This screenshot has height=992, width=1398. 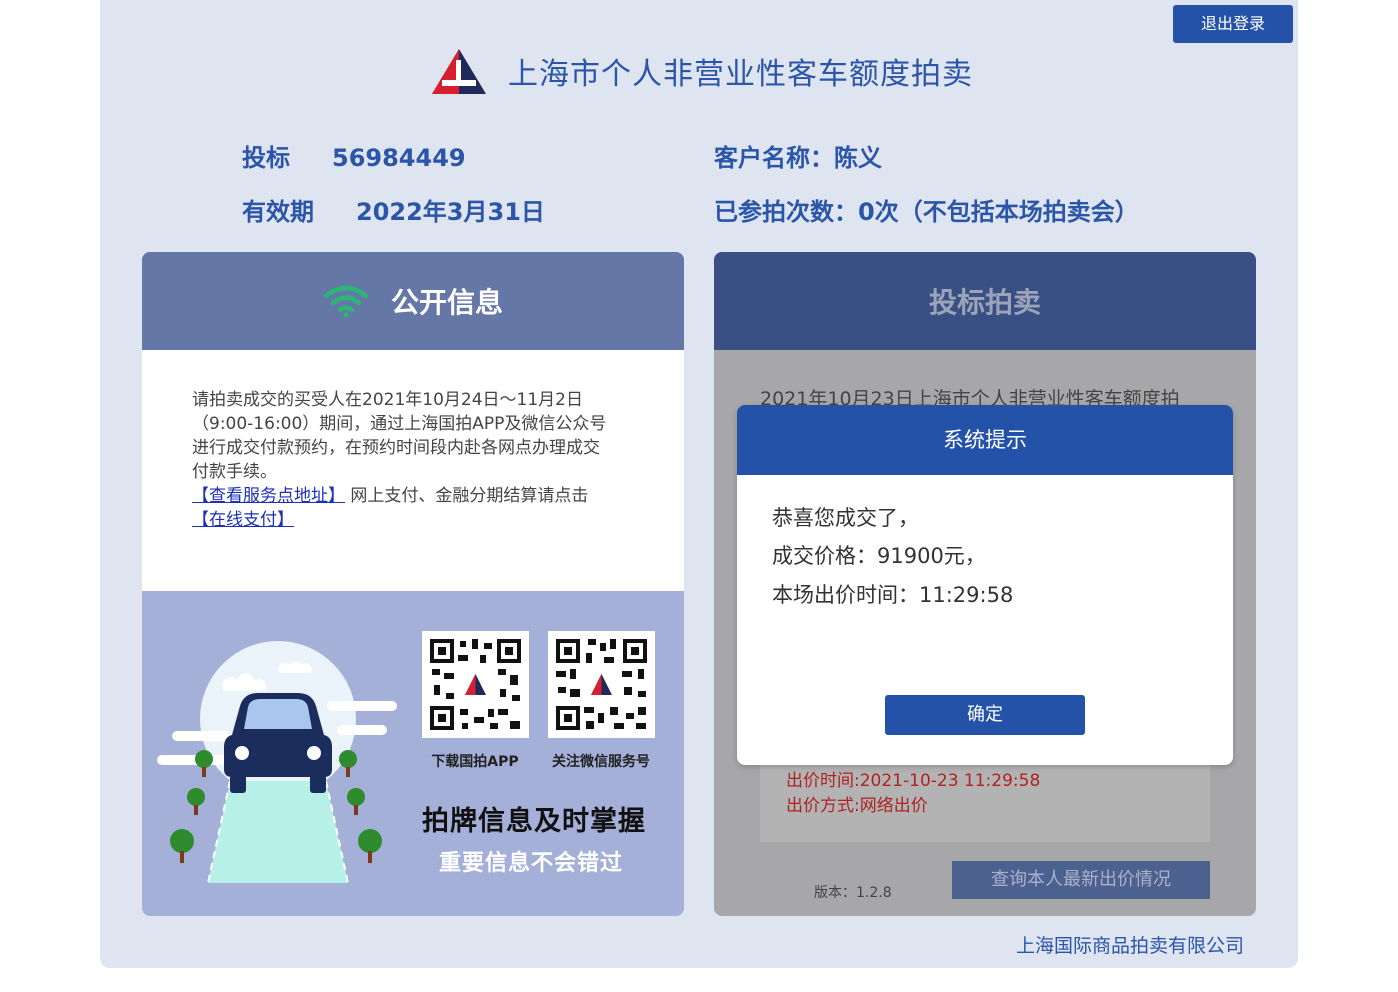 What do you see at coordinates (913, 781) in the screenshot?
I see `bid-time: 出价时间:2021-10-23 11:29:58` at bounding box center [913, 781].